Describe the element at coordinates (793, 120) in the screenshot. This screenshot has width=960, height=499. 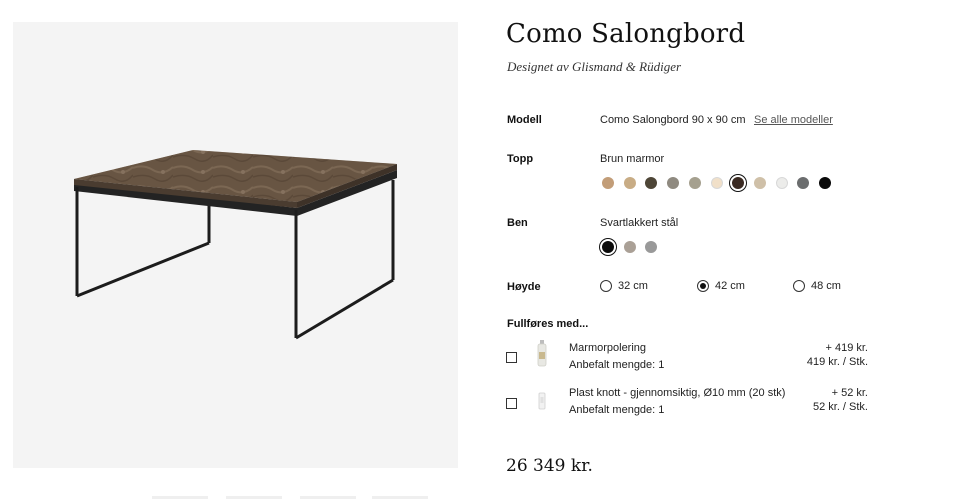
I see `see-all-models-link: Se alle modeller` at that location.